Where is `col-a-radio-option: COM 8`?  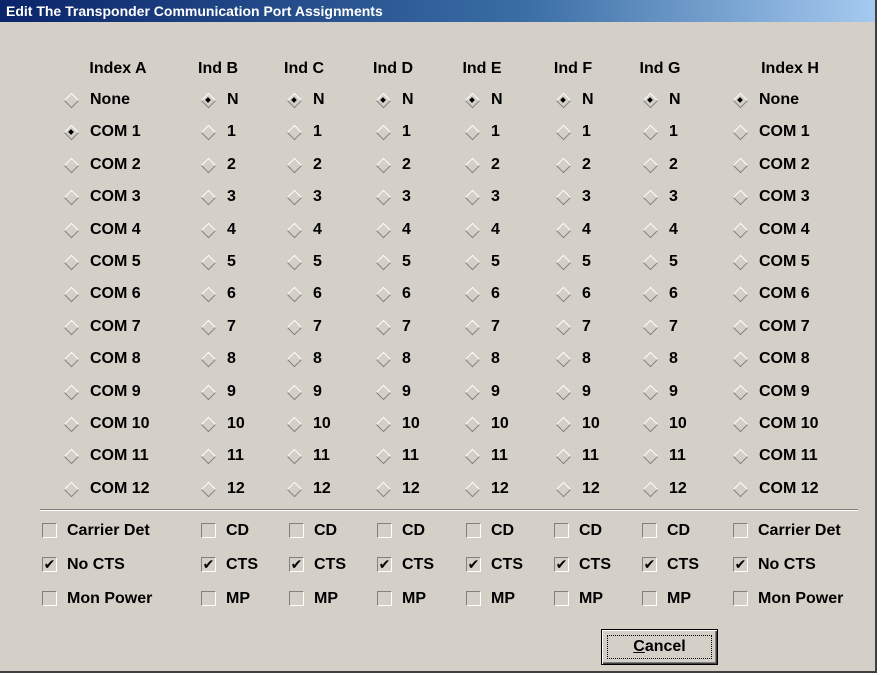
col-a-radio-option: COM 8 is located at coordinates (124, 359).